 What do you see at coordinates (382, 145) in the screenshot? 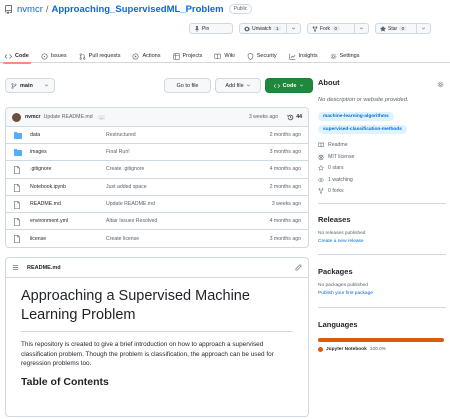
I see `readme-link: Readme` at bounding box center [382, 145].